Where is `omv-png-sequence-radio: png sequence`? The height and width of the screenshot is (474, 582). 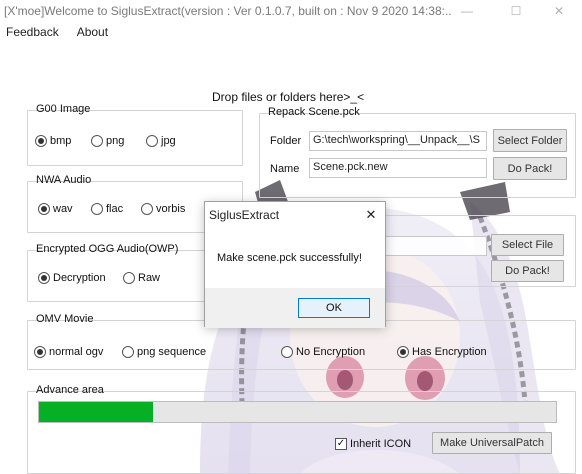
omv-png-sequence-radio: png sequence is located at coordinates (164, 352).